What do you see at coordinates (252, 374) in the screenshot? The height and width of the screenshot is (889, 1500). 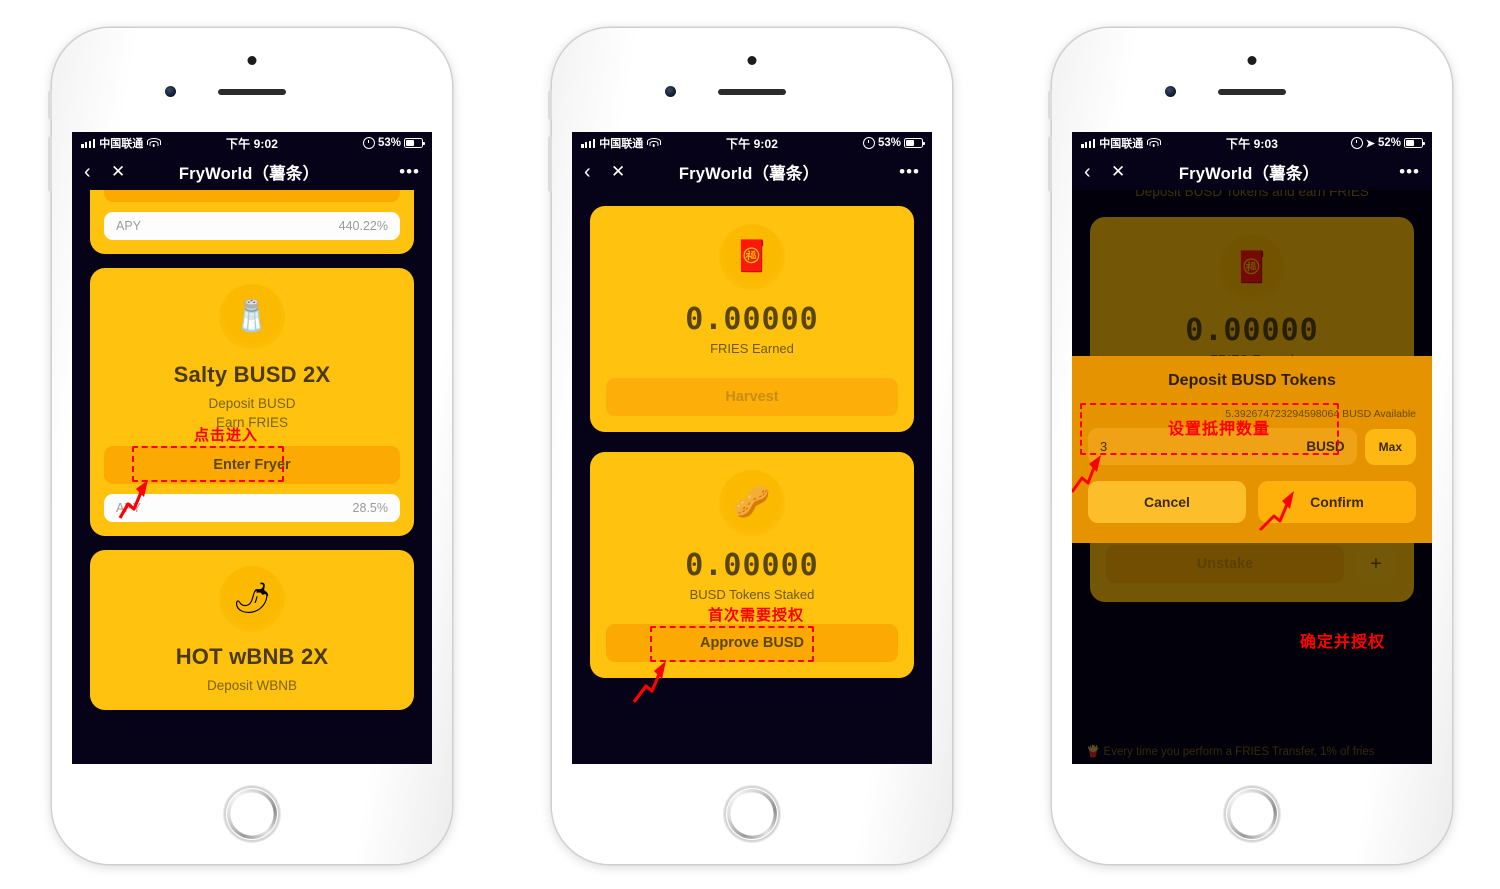 I see `salty-card-title: Salty BUSD 2X` at bounding box center [252, 374].